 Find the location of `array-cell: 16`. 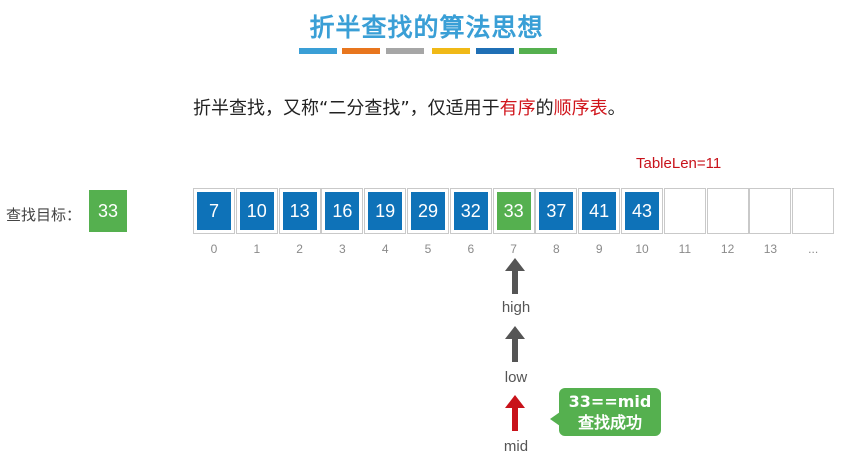

array-cell: 16 is located at coordinates (342, 211).